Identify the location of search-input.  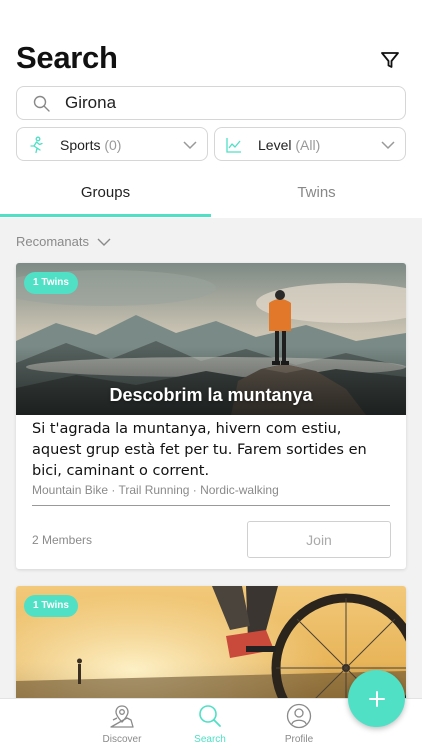
(230, 103).